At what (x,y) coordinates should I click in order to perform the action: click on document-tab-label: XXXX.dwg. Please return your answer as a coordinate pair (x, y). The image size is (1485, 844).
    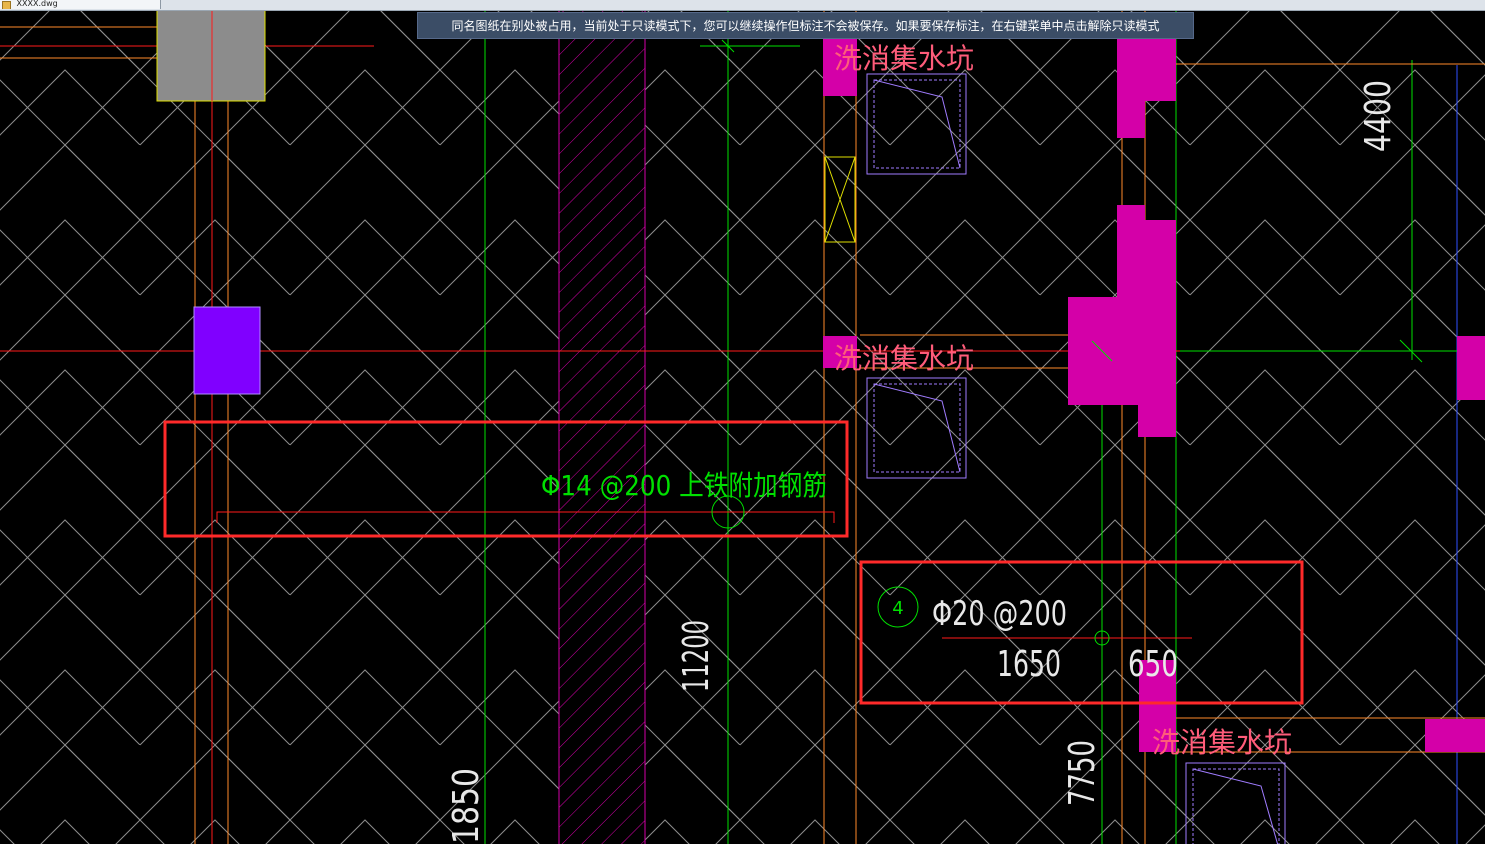
    Looking at the image, I should click on (37, 4).